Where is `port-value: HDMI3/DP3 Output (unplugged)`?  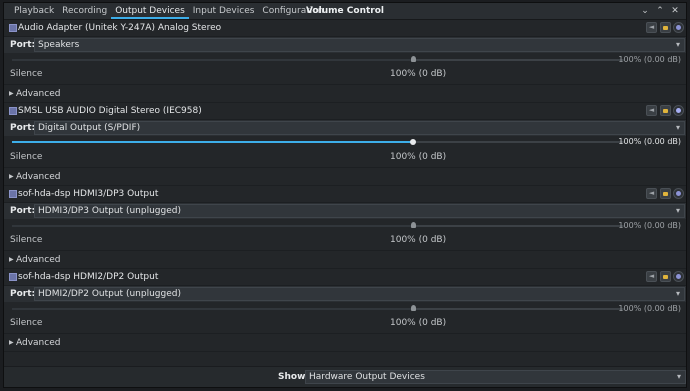 port-value: HDMI3/DP3 Output (unplugged) is located at coordinates (109, 211).